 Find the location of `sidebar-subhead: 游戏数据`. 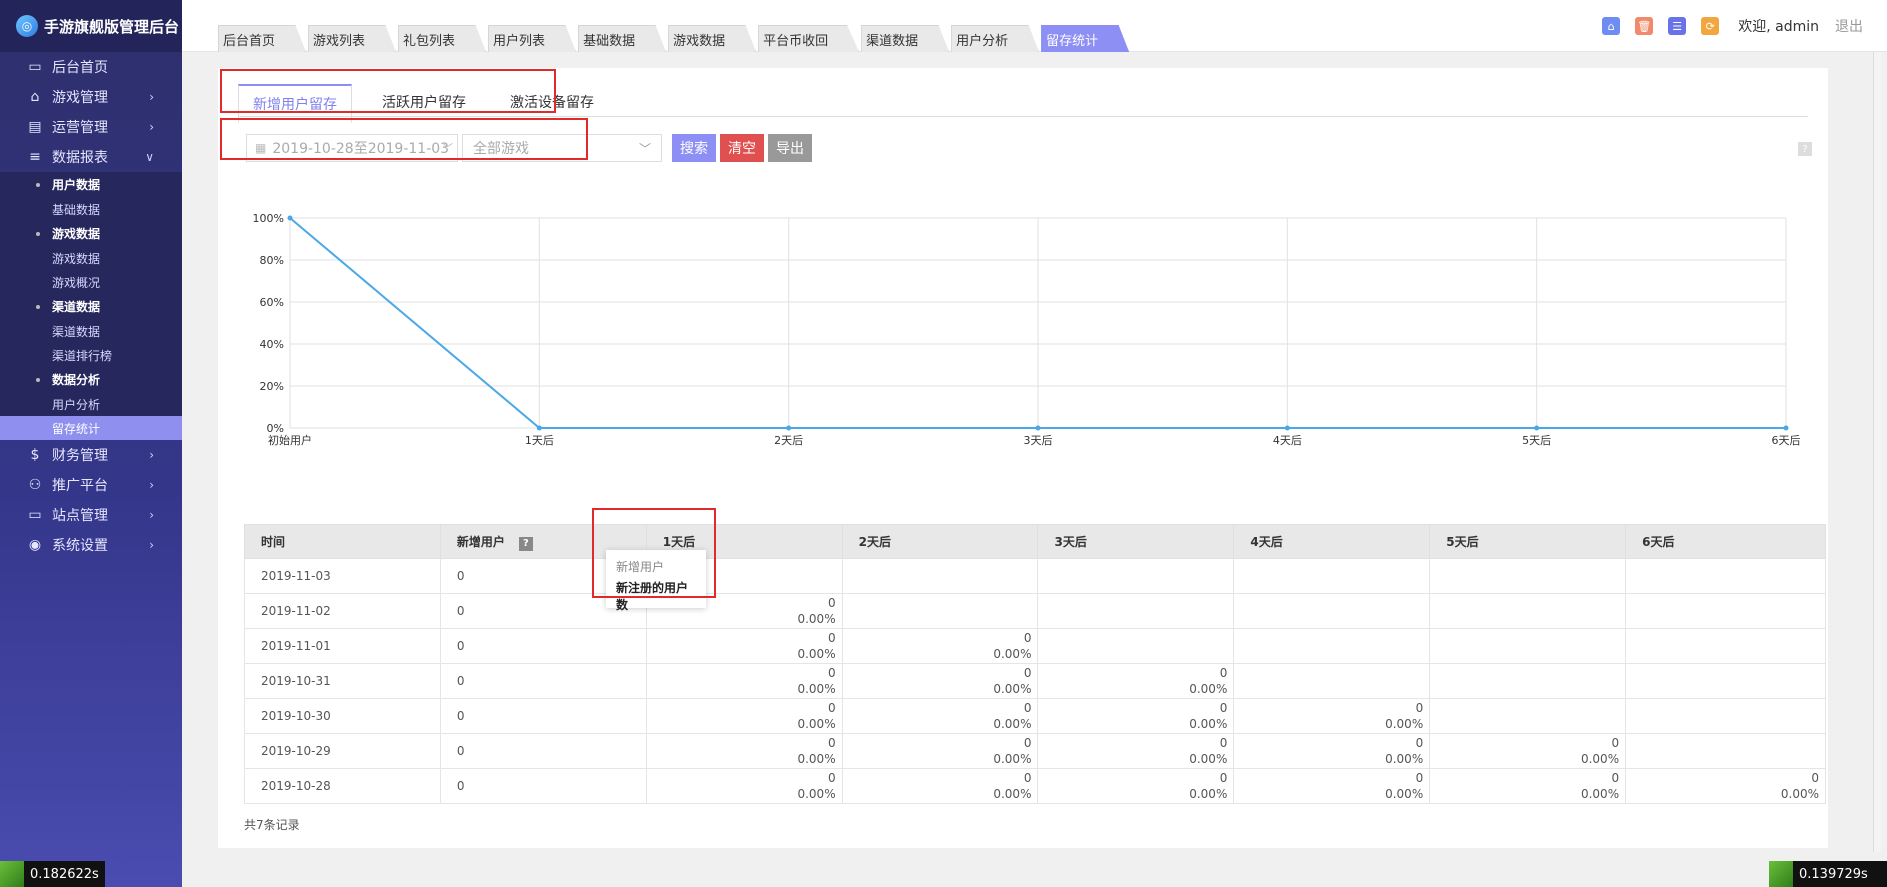

sidebar-subhead: 游戏数据 is located at coordinates (91, 233).